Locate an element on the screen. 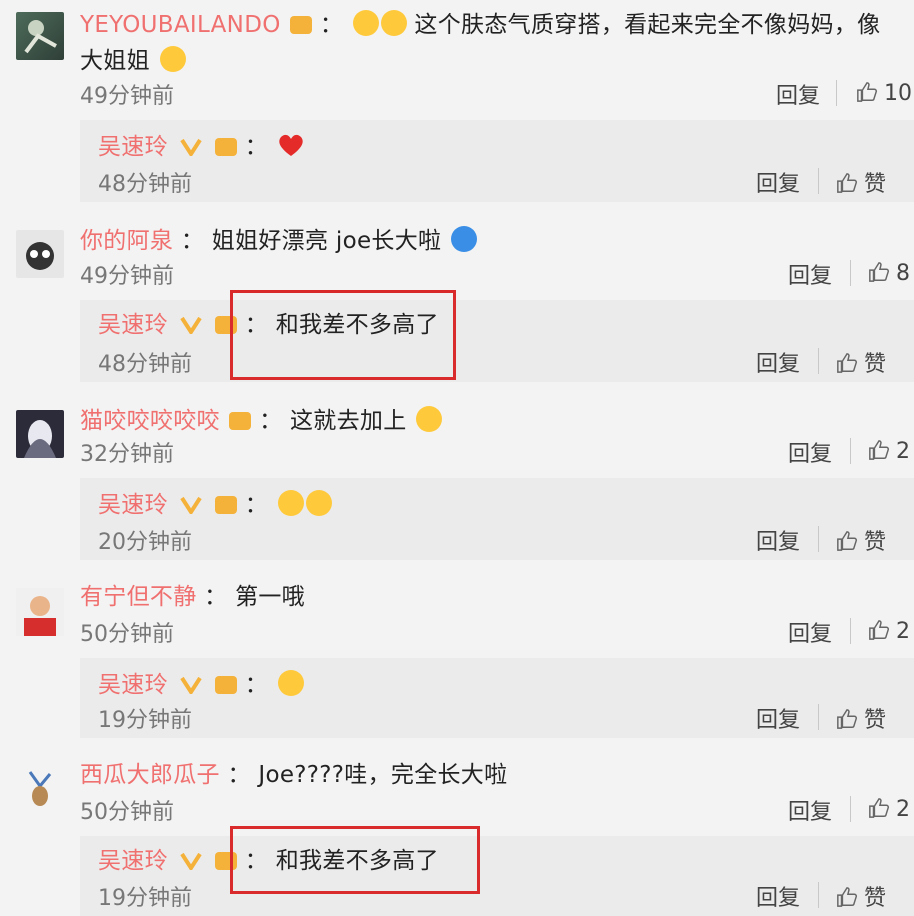 The image size is (914, 916). username: 有宁但不静 is located at coordinates (138, 597).